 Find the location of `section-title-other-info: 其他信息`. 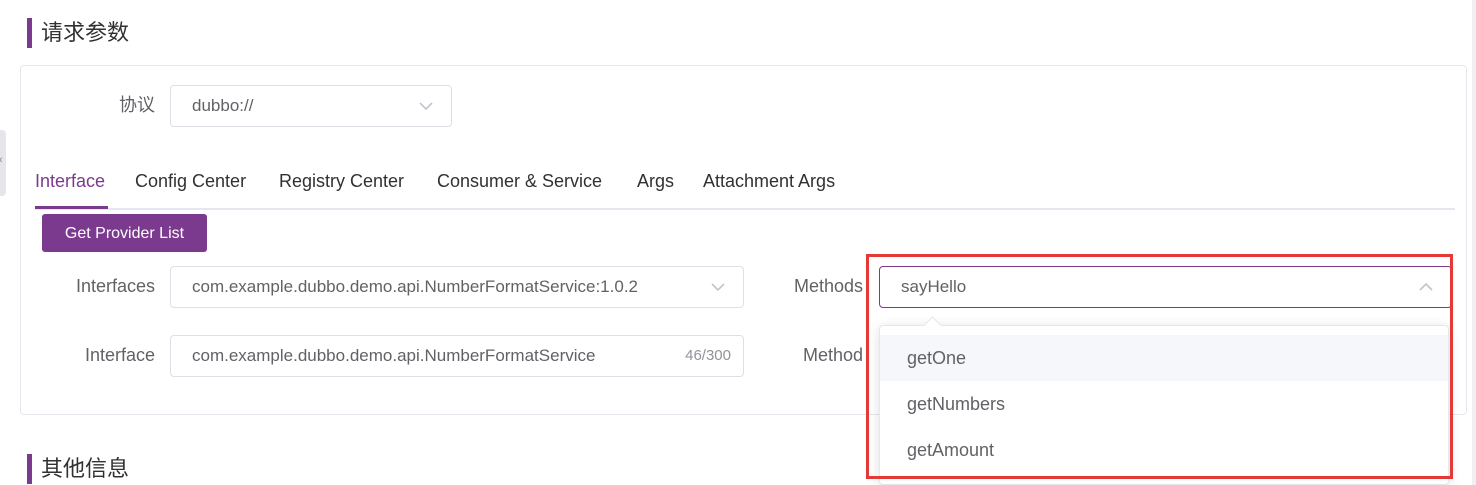

section-title-other-info: 其他信息 is located at coordinates (78, 469).